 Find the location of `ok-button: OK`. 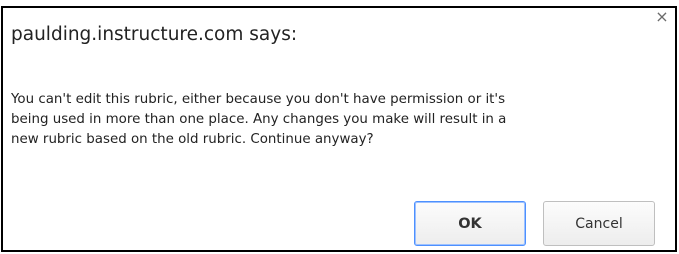

ok-button: OK is located at coordinates (470, 223).